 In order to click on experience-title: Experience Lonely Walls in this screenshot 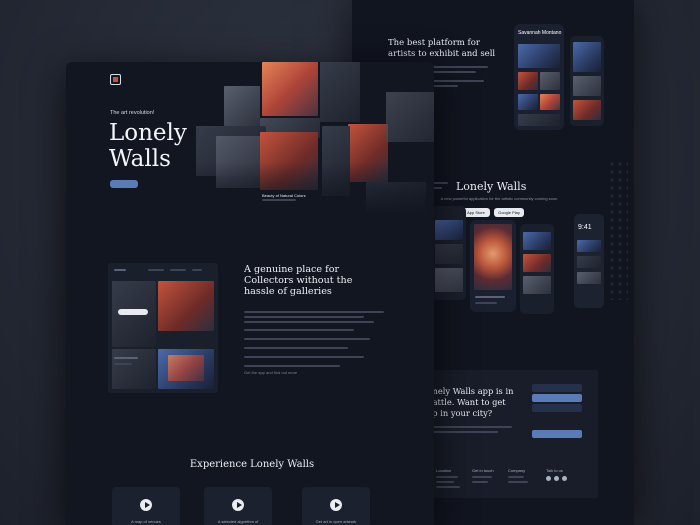, I will do `click(252, 464)`.